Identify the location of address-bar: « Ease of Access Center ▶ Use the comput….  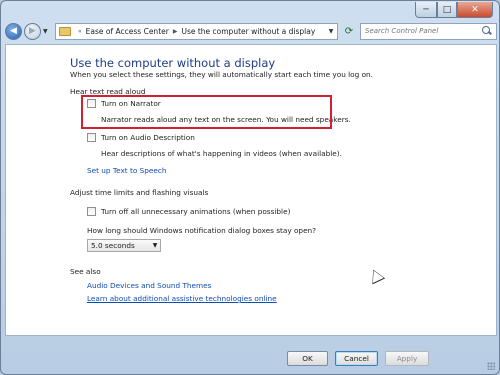
(196, 31).